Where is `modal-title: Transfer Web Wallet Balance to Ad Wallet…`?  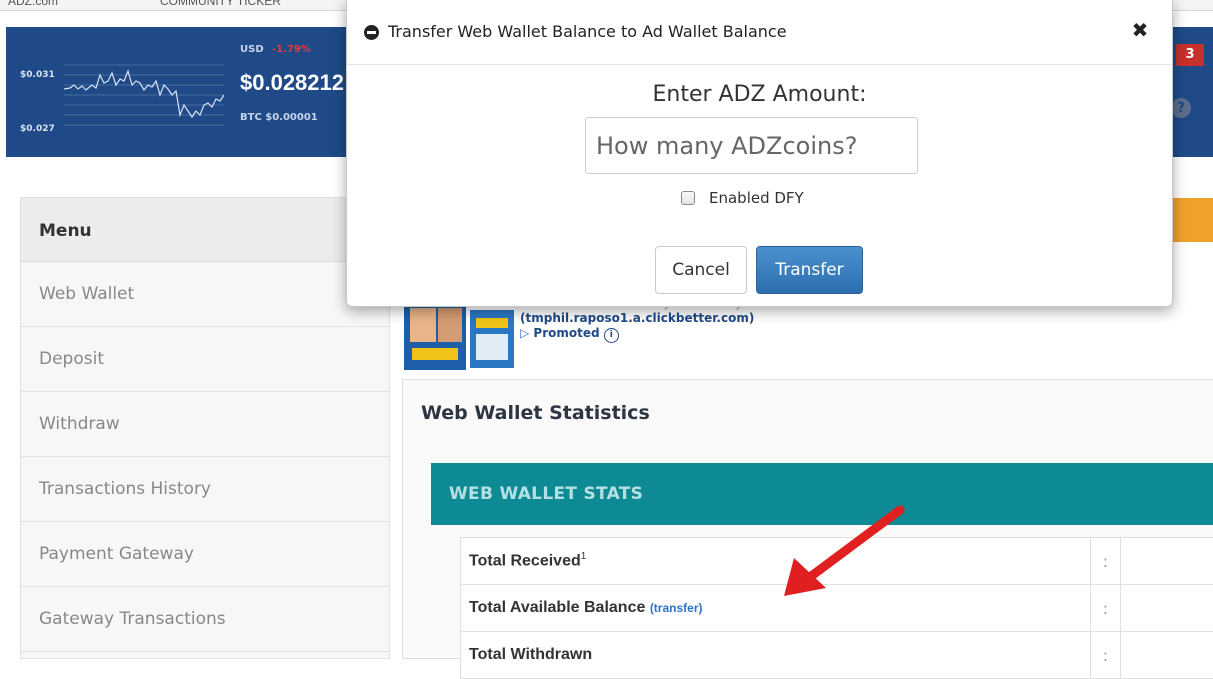 modal-title: Transfer Web Wallet Balance to Ad Wallet… is located at coordinates (587, 31).